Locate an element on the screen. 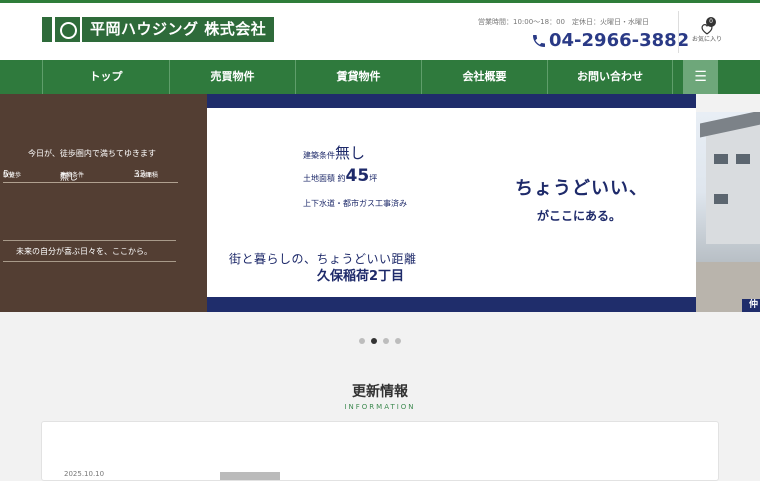 The height and width of the screenshot is (481, 760). nav-rental-properties: 賃貸物件 is located at coordinates (358, 77).